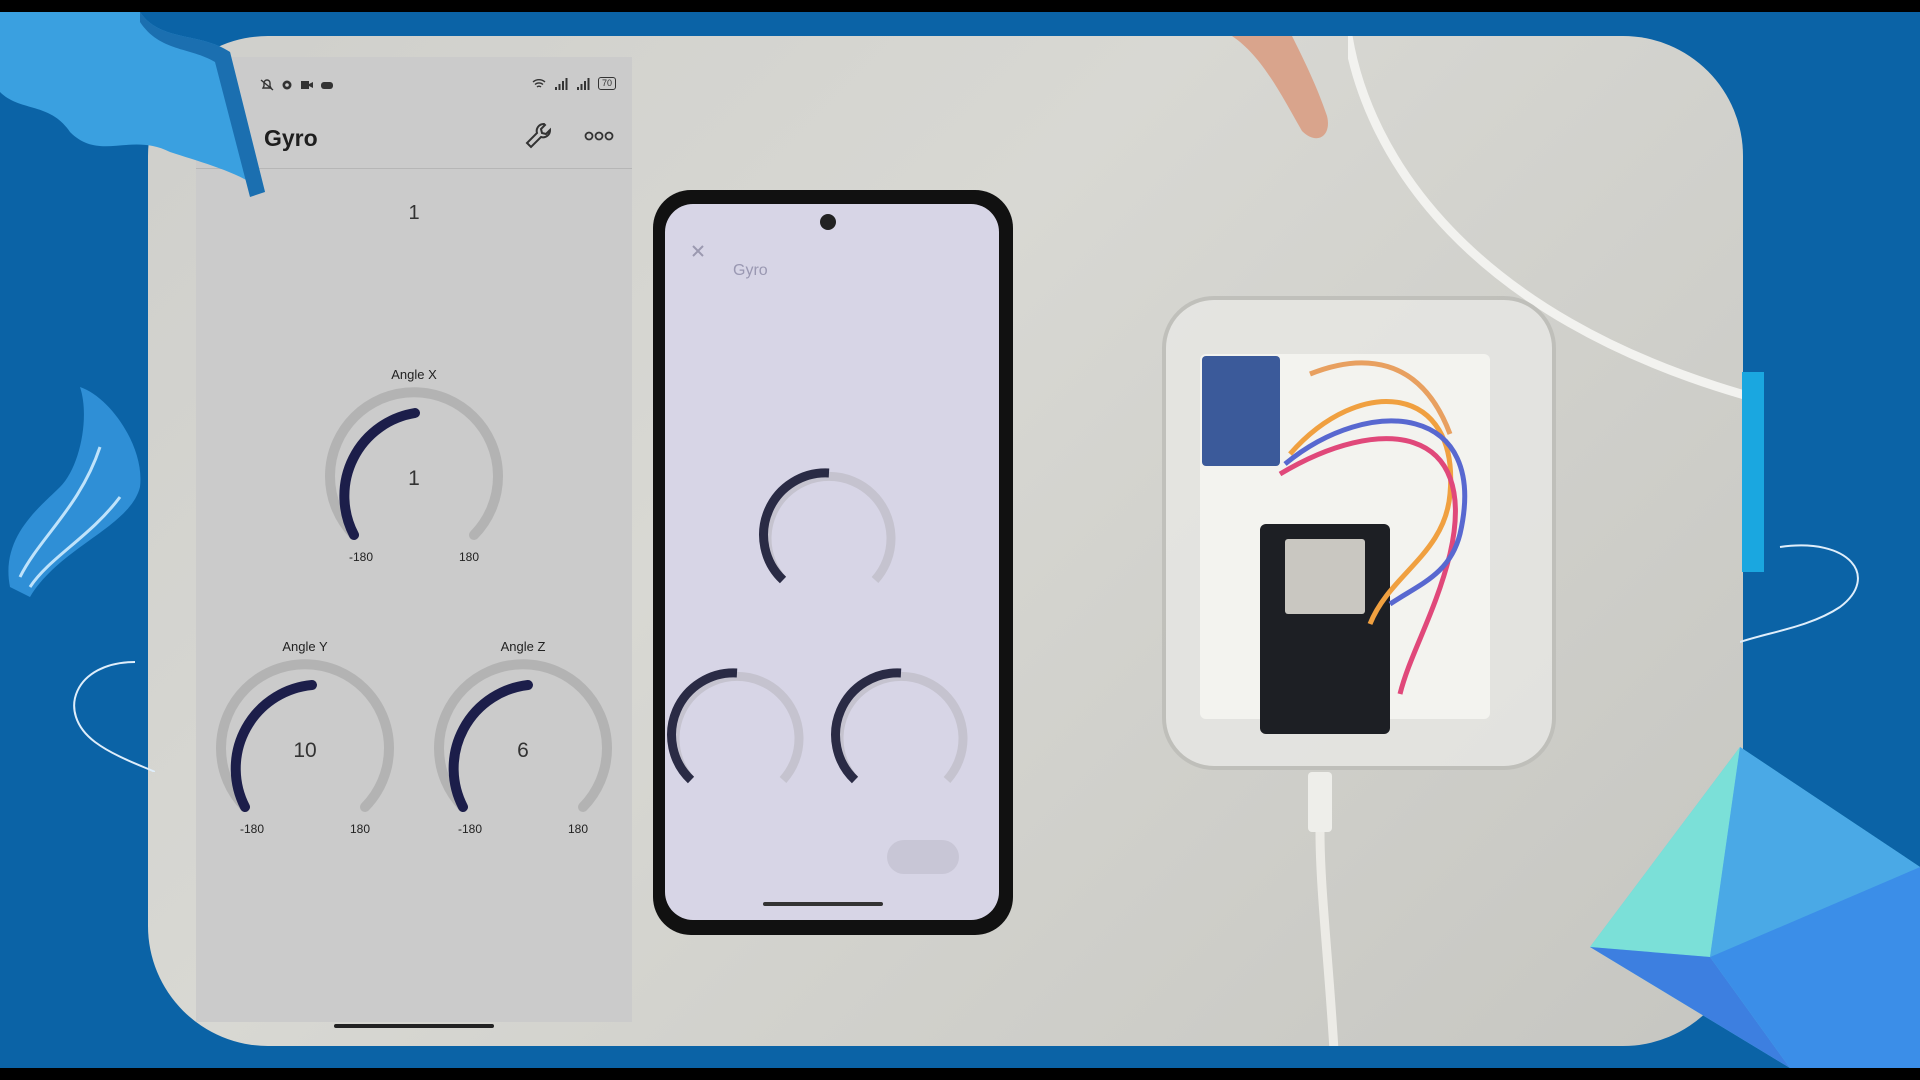 The image size is (1920, 1080). What do you see at coordinates (291, 138) in the screenshot?
I see `app-title: Gyro` at bounding box center [291, 138].